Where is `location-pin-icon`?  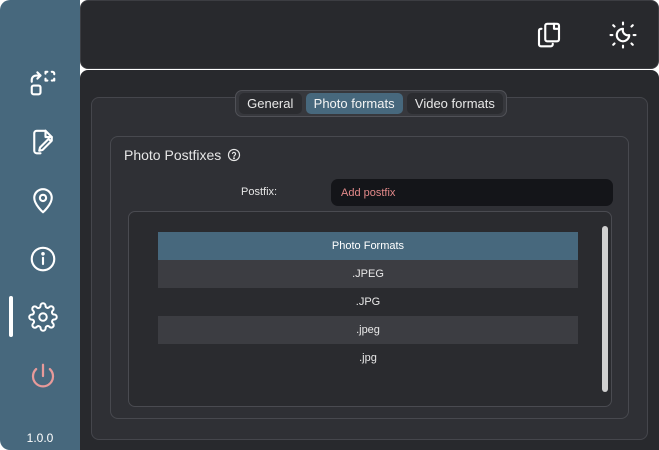 location-pin-icon is located at coordinates (43, 201).